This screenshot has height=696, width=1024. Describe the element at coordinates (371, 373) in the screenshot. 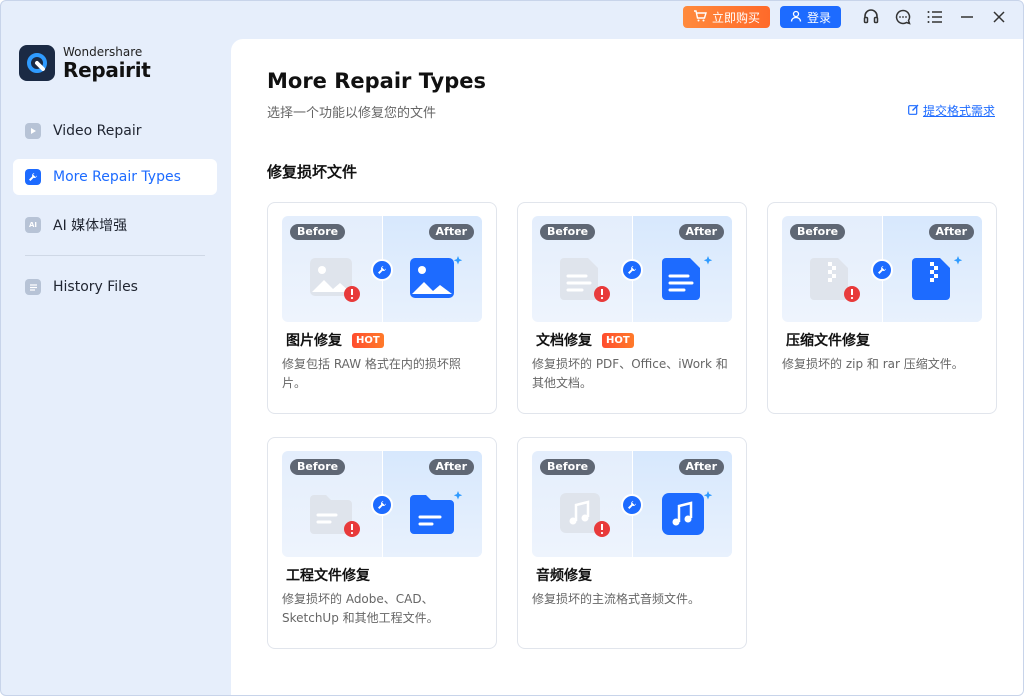

I see `card-description: 修复包括 RAW 格式在内的损坏照片。` at that location.